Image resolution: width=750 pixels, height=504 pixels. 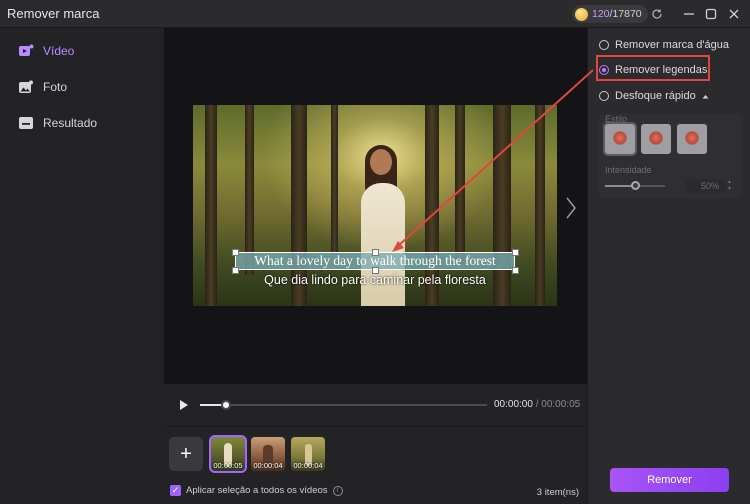 What do you see at coordinates (343, 405) in the screenshot?
I see `progress-track` at bounding box center [343, 405].